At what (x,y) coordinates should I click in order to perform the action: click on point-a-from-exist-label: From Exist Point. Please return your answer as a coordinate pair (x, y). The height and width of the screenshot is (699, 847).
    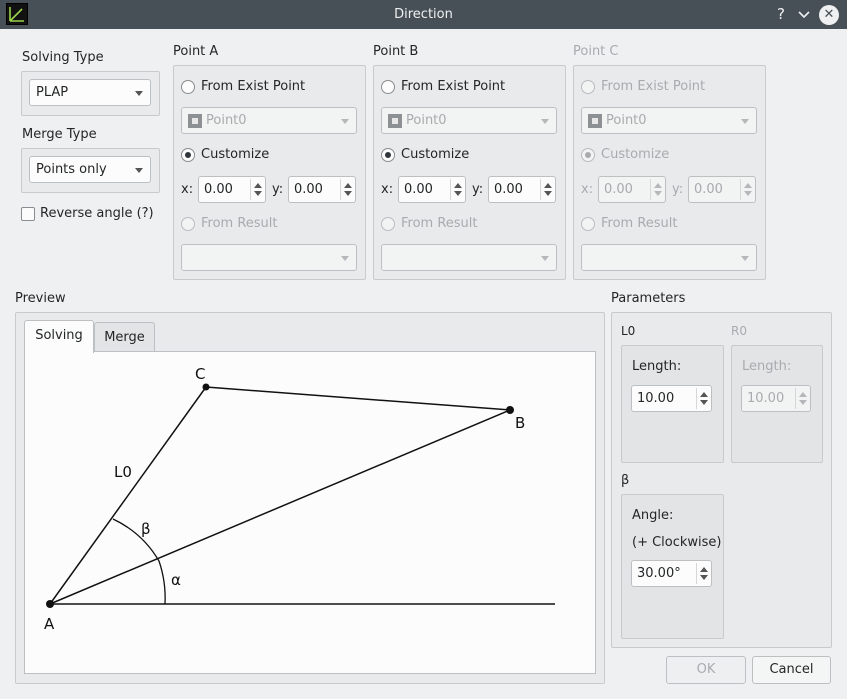
    Looking at the image, I should click on (253, 86).